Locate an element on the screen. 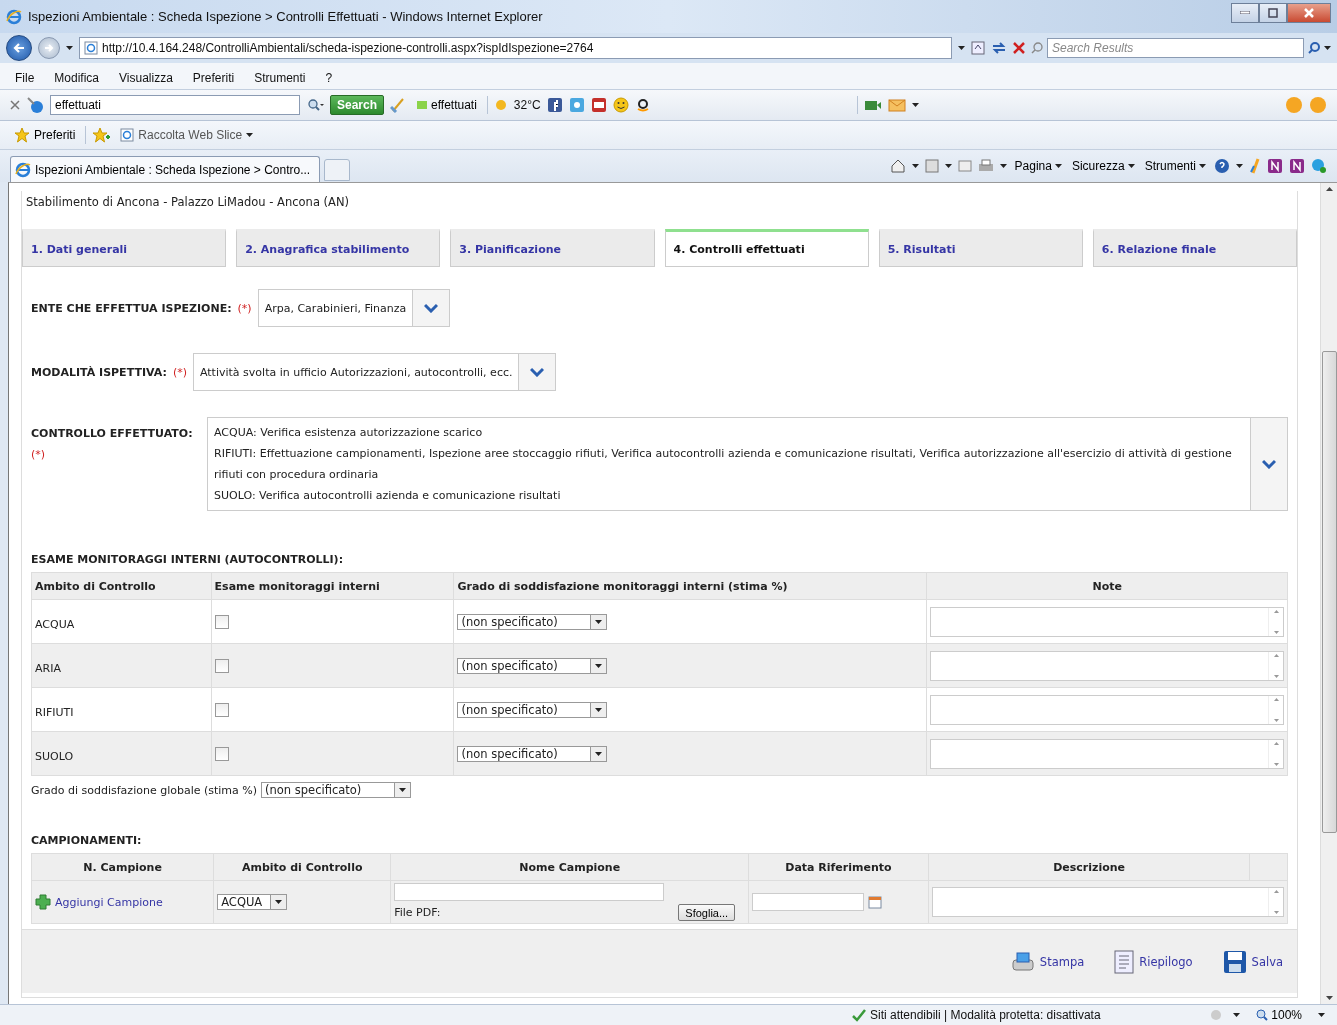  command-menu-button: Pagina is located at coordinates (1038, 166).